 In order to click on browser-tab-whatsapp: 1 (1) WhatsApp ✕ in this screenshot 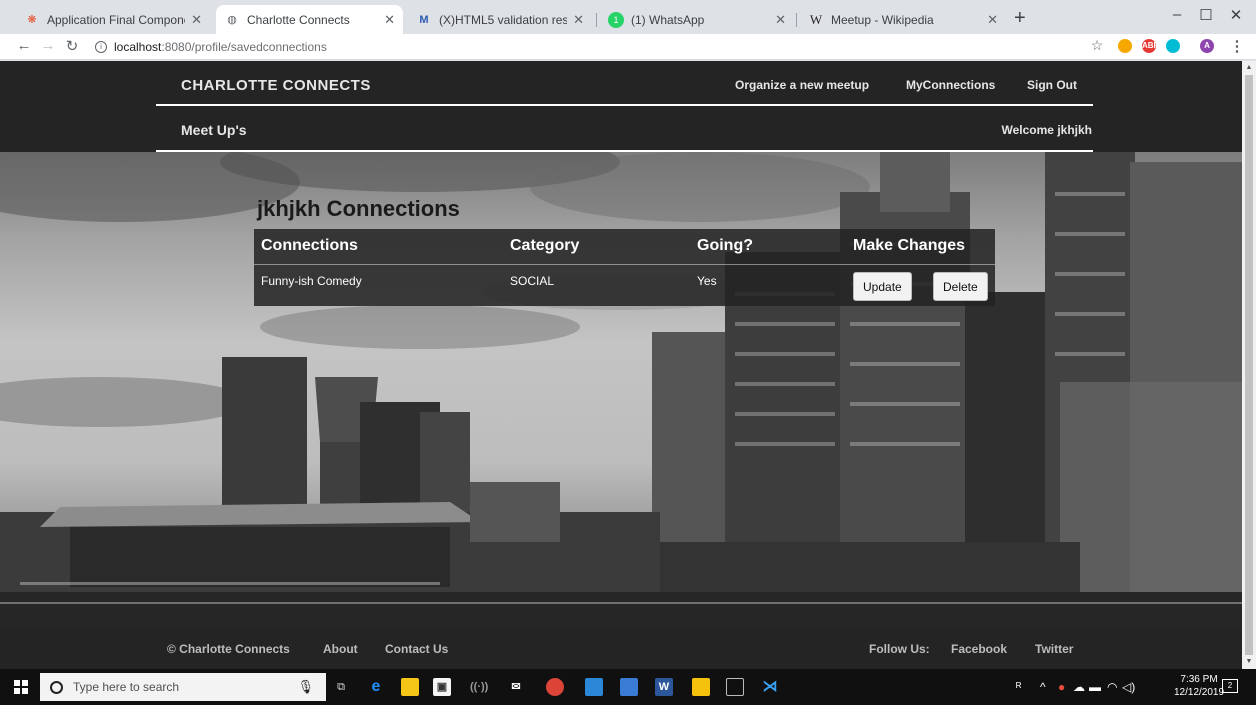, I will do `click(697, 19)`.